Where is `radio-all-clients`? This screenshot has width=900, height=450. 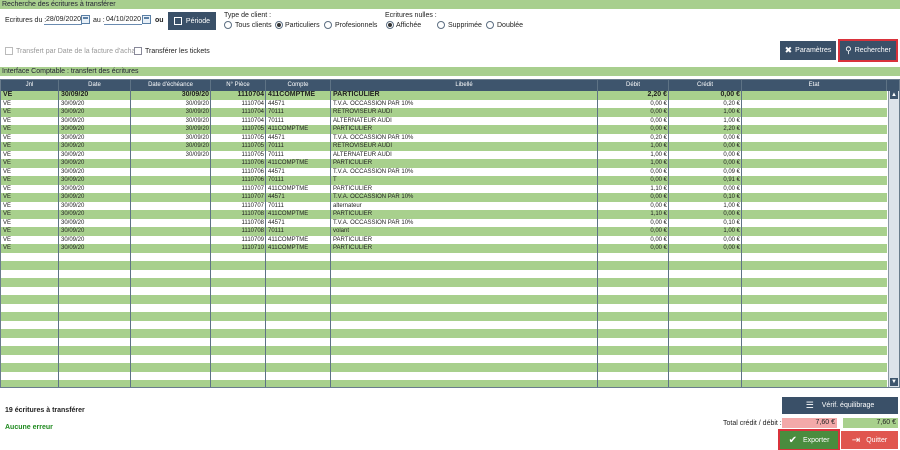 radio-all-clients is located at coordinates (228, 25).